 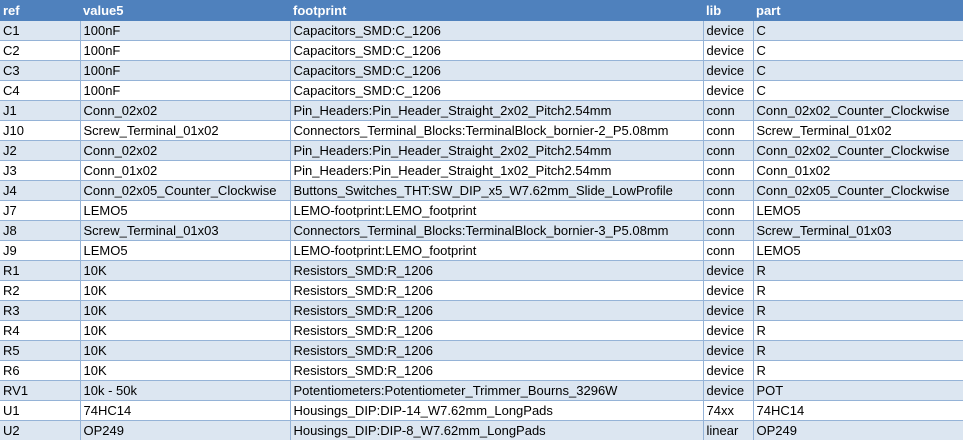 What do you see at coordinates (481, 30) in the screenshot?
I see `table-row: C1 100nF Capacitors_SMD:C_1206 device C` at bounding box center [481, 30].